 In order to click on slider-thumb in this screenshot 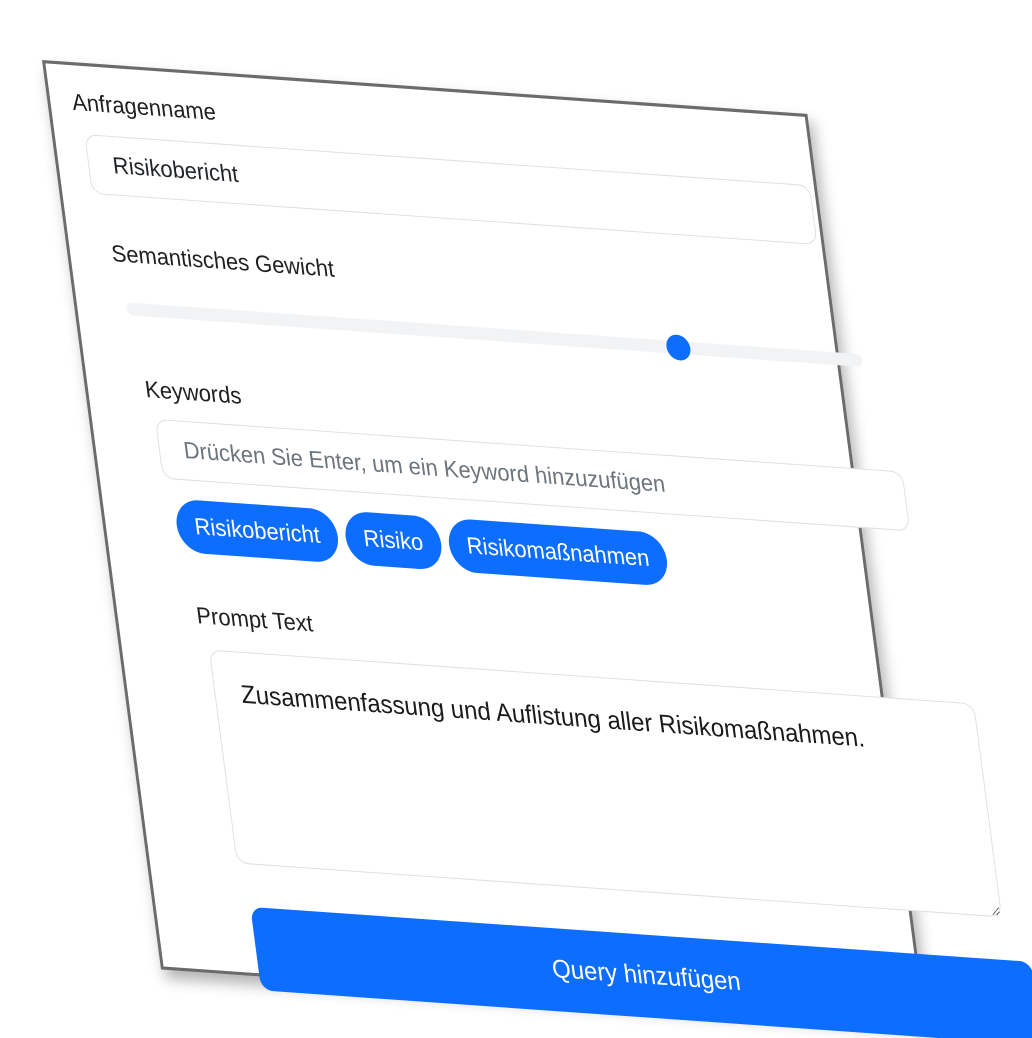, I will do `click(678, 347)`.